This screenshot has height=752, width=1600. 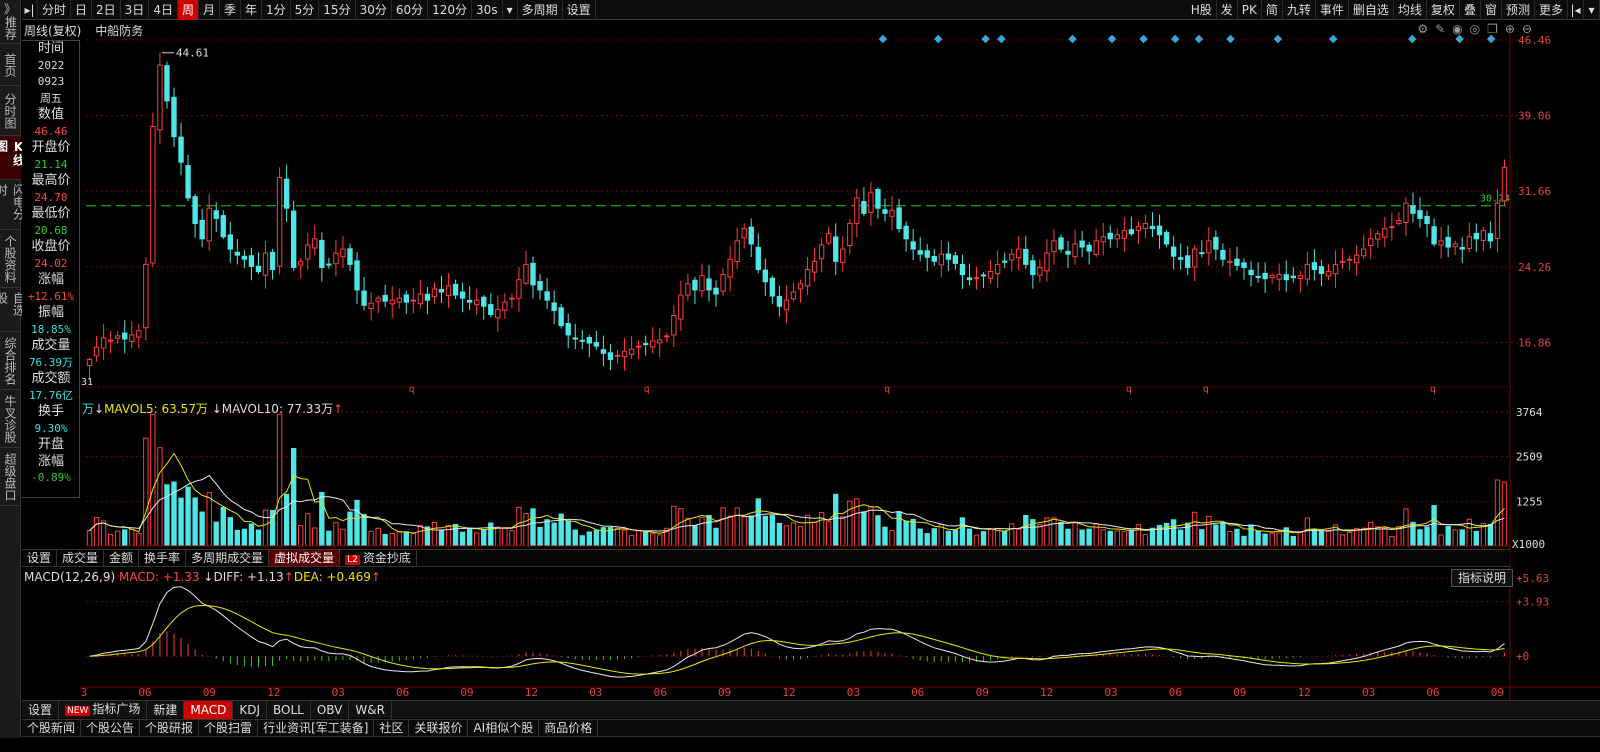 I want to click on settings-button: 设置, so click(x=579, y=10).